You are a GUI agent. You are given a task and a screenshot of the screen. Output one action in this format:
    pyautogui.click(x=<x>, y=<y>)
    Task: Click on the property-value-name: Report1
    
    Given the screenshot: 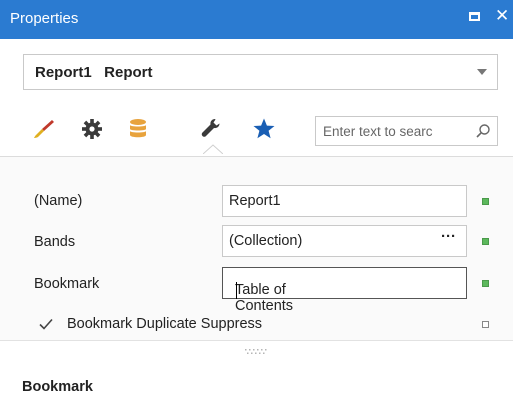 What is the action you would take?
    pyautogui.click(x=344, y=201)
    